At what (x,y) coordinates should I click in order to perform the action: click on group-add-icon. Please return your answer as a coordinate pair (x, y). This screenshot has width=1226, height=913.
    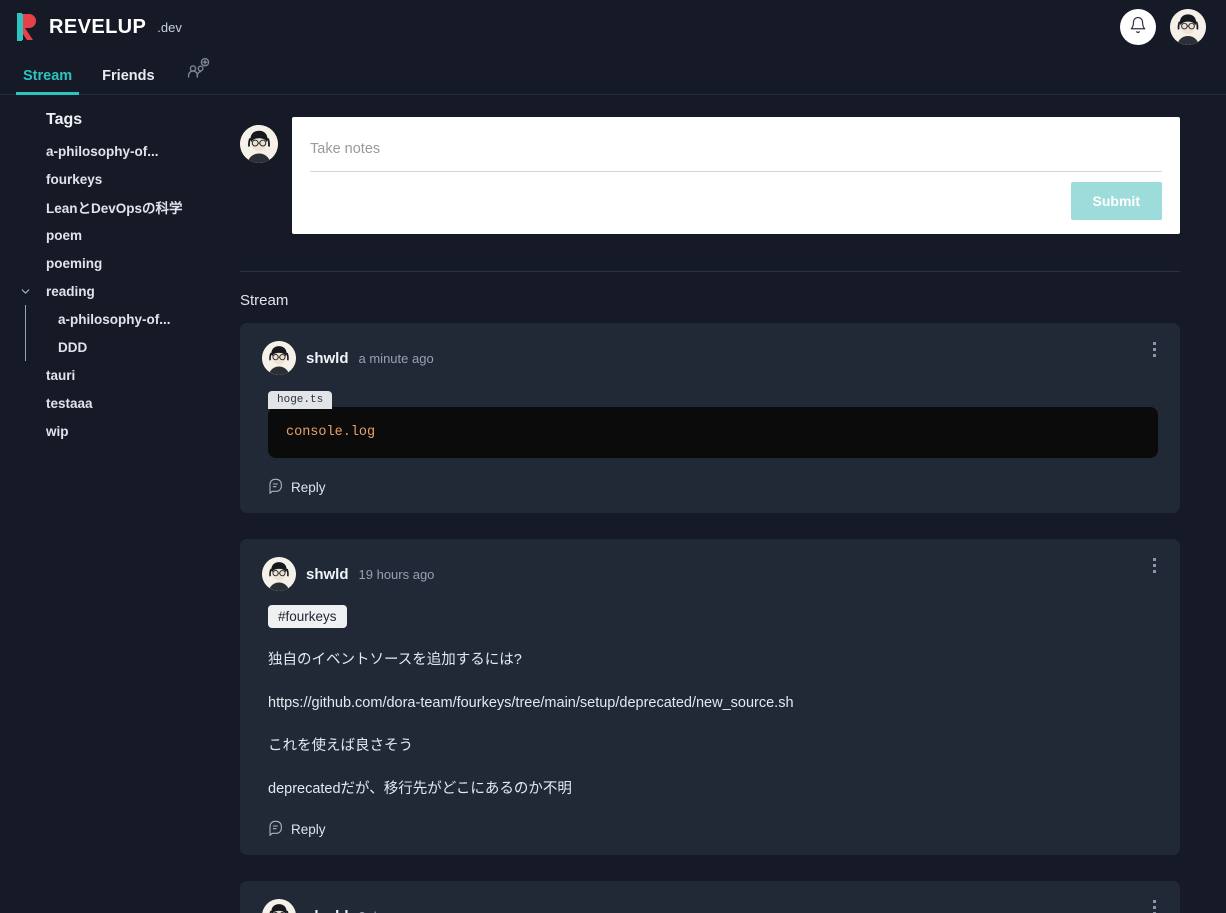
    Looking at the image, I should click on (199, 71).